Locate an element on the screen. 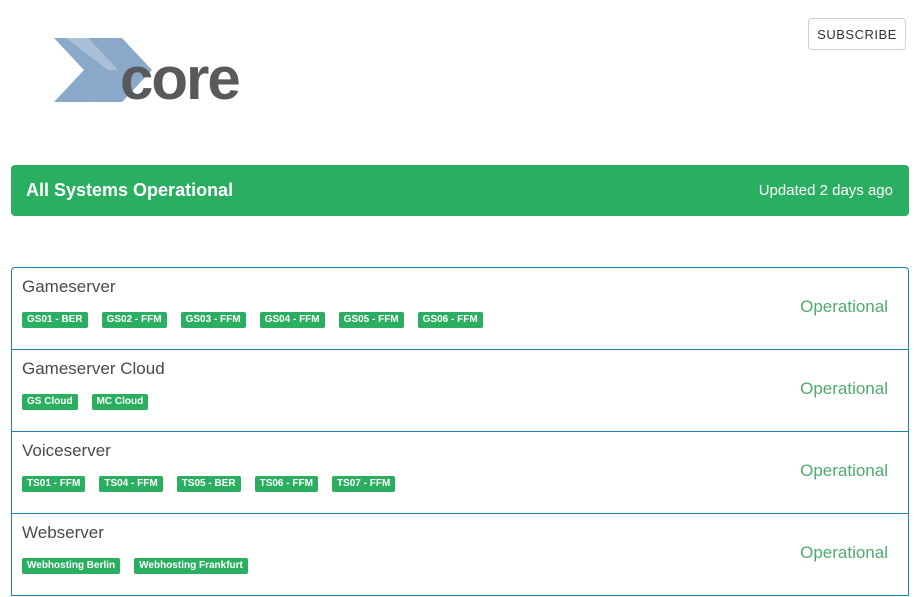 Image resolution: width=920 pixels, height=597 pixels. component-tag: TS04 - FFM is located at coordinates (131, 484).